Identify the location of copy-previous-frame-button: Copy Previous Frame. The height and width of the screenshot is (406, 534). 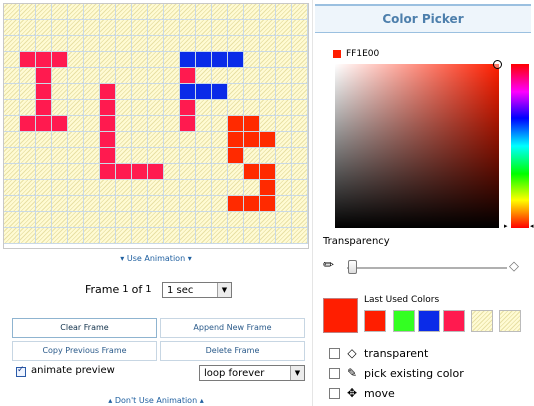
(84, 351).